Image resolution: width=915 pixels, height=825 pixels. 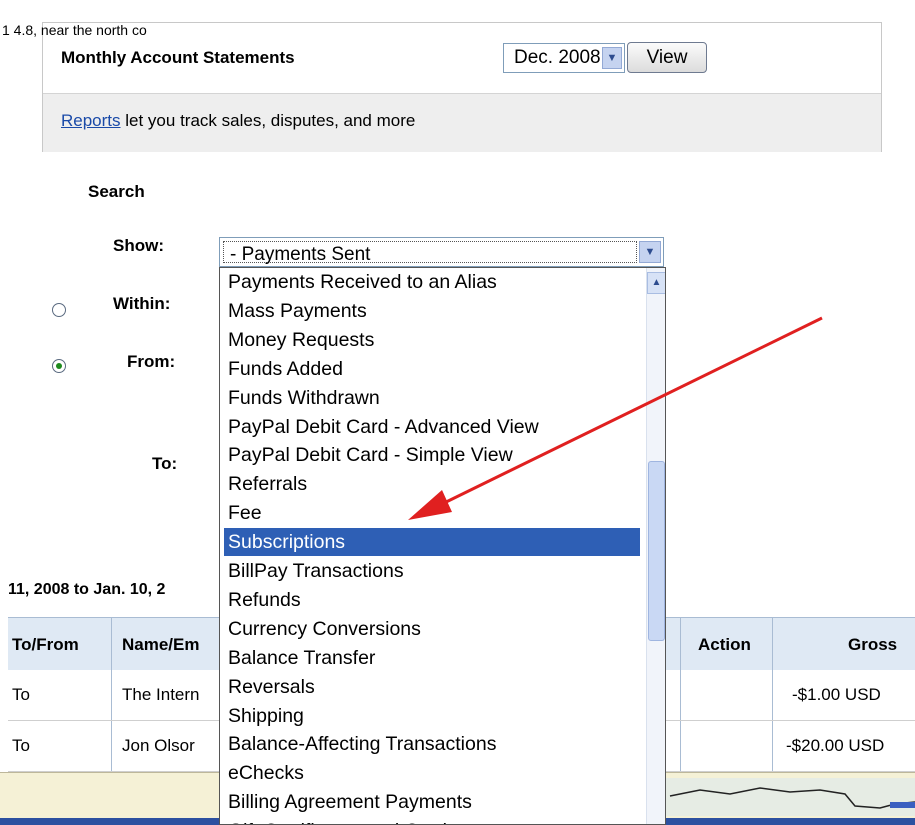 What do you see at coordinates (836, 694) in the screenshot?
I see `row-gross: -$1.00 USD` at bounding box center [836, 694].